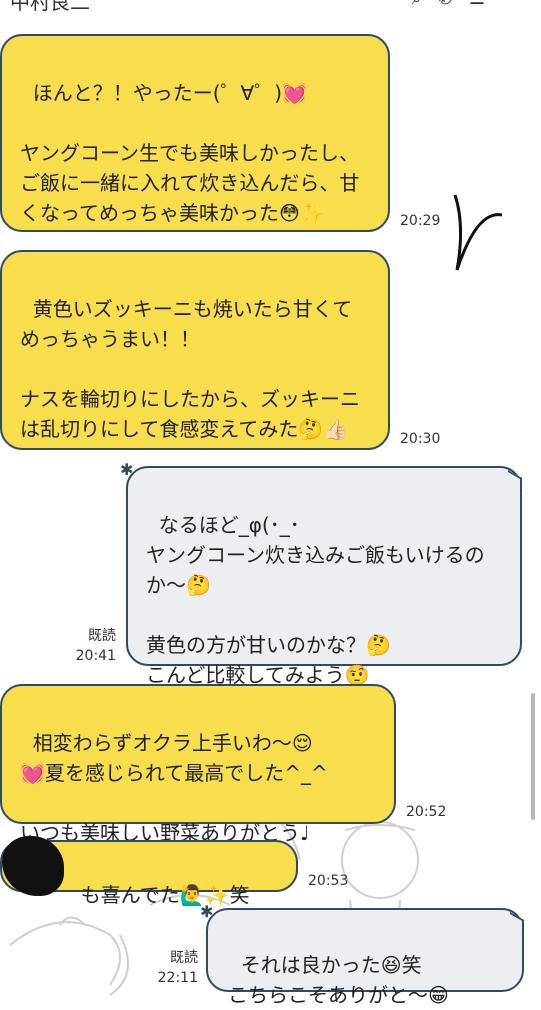 The height and width of the screenshot is (1010, 541). What do you see at coordinates (170, 968) in the screenshot?
I see `read-receipt: 既読 22:11` at bounding box center [170, 968].